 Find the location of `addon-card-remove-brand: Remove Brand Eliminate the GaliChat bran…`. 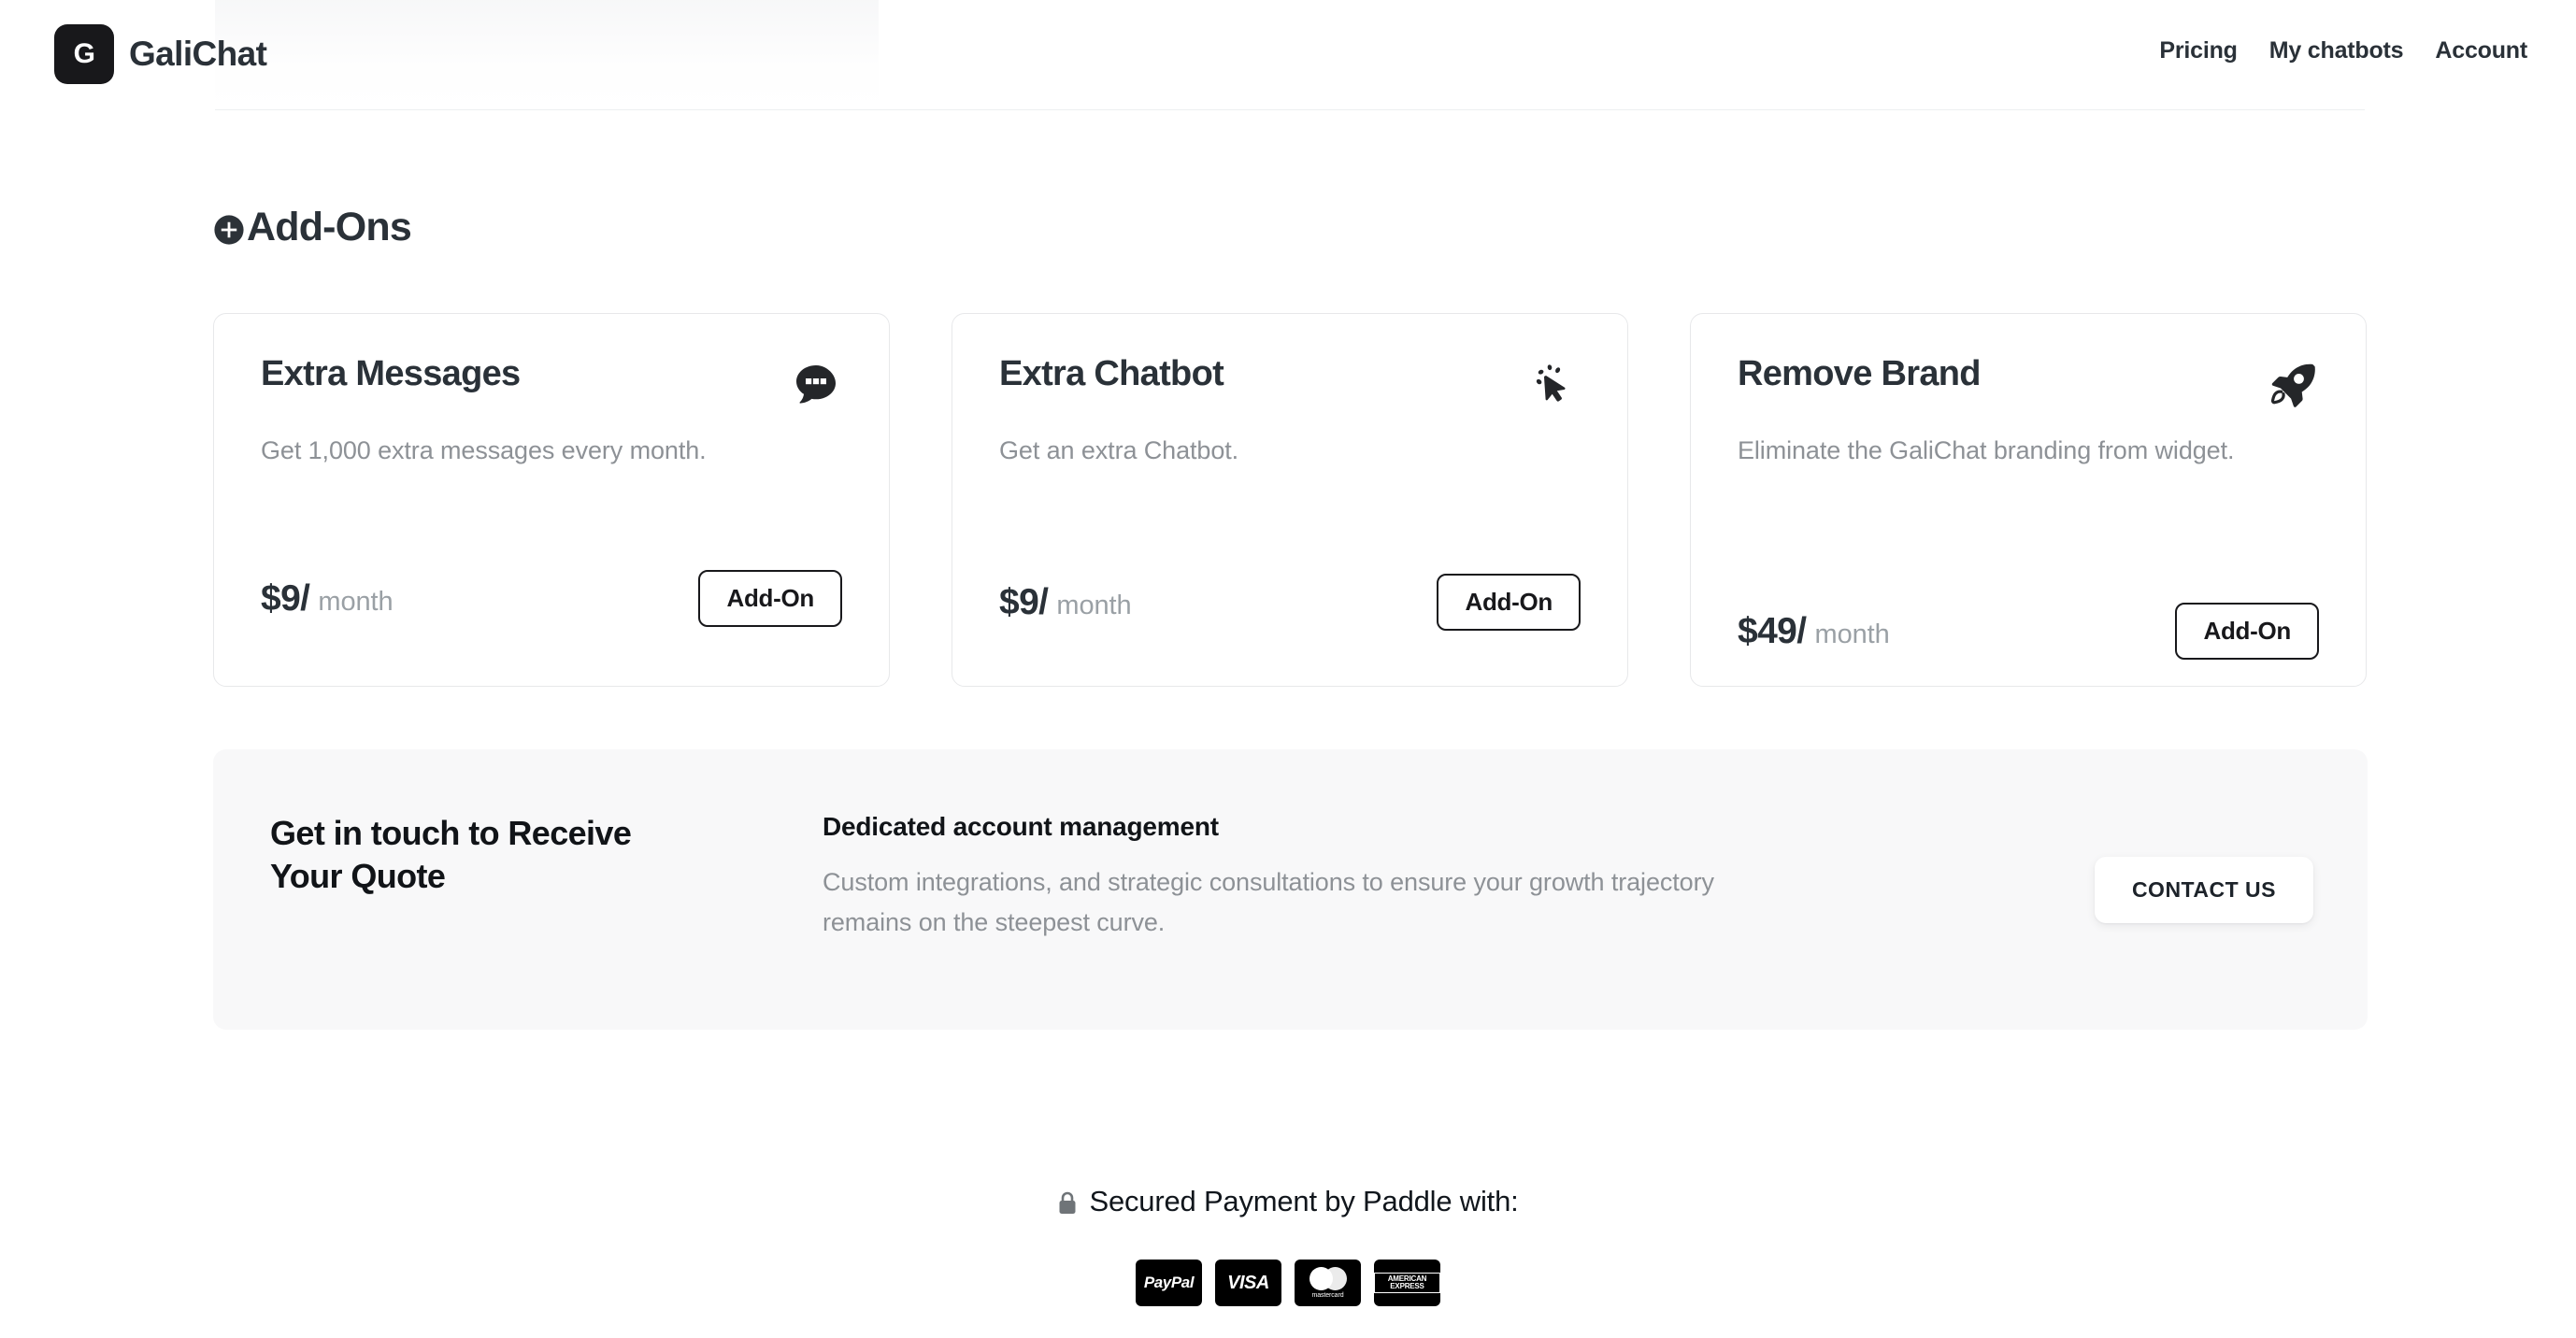

addon-card-remove-brand: Remove Brand Eliminate the GaliChat bran… is located at coordinates (2028, 500).